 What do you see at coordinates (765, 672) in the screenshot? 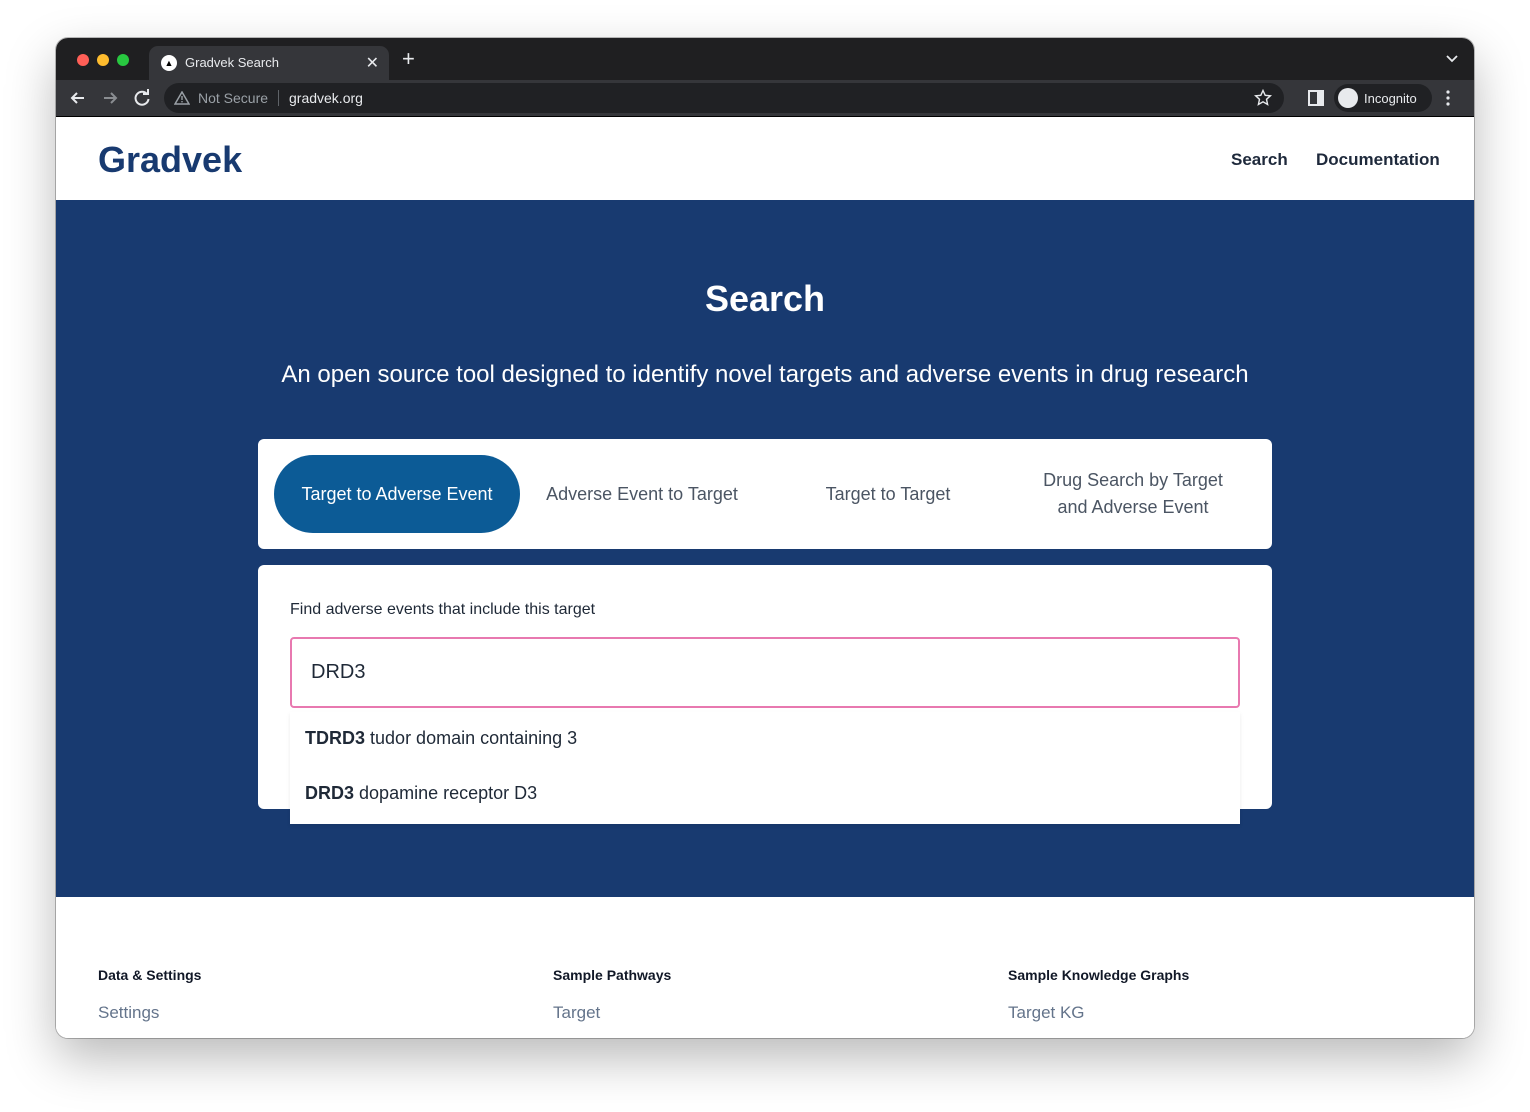
I see `target-search-input` at bounding box center [765, 672].